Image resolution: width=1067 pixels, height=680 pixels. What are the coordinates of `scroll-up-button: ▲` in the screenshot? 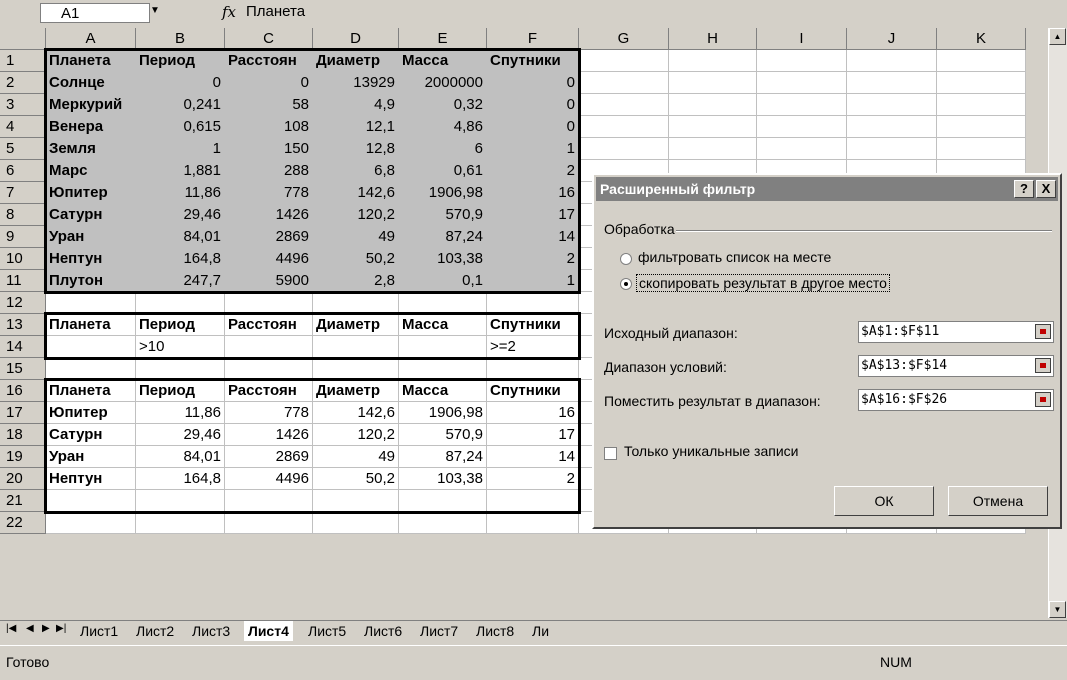 It's located at (1057, 36).